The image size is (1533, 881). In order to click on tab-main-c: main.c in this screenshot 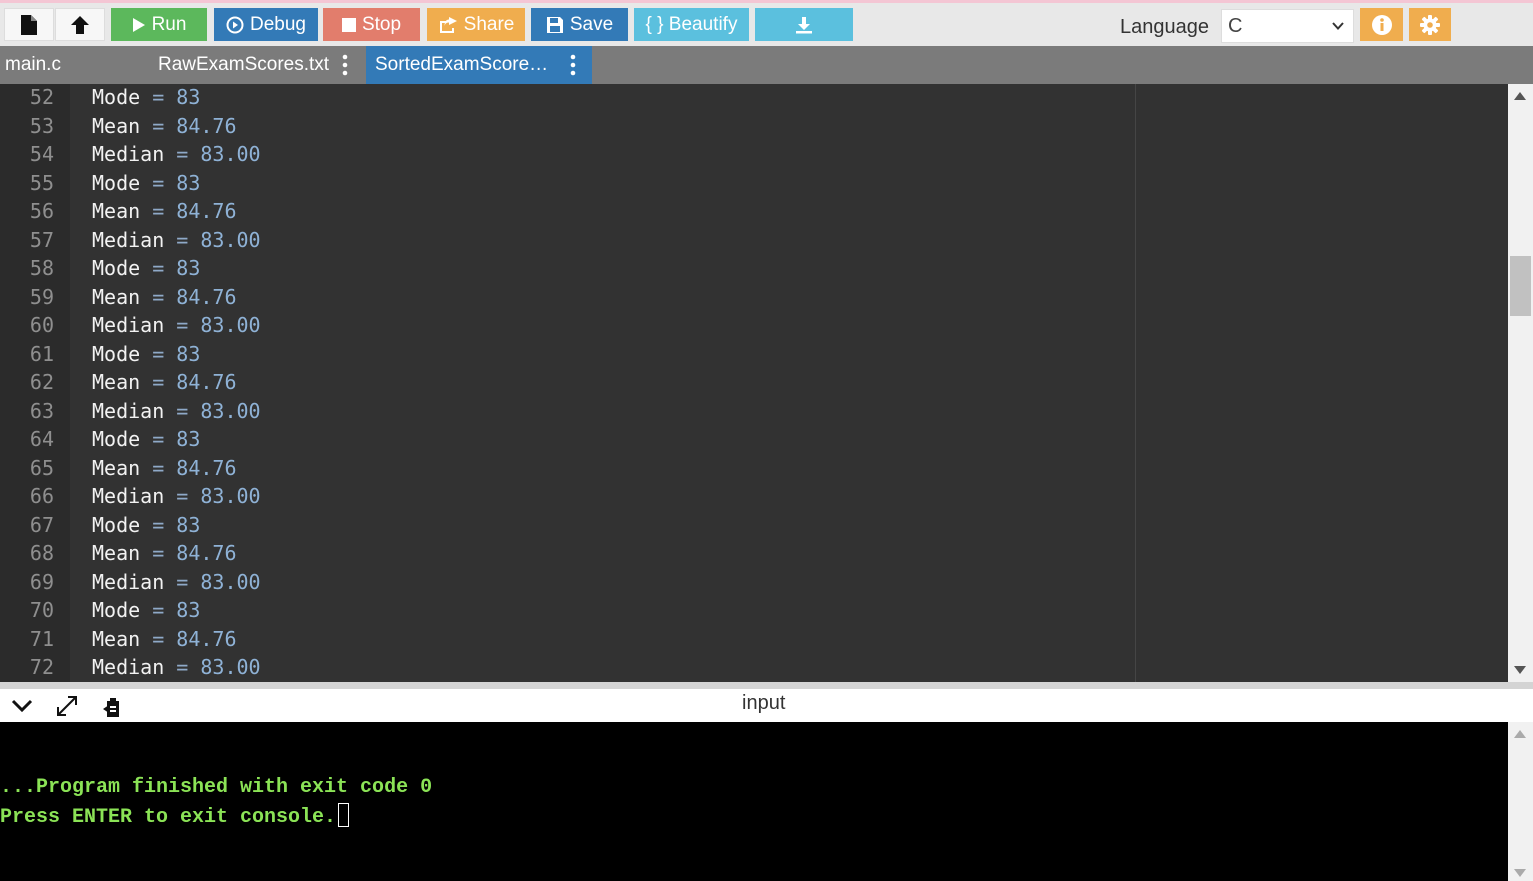, I will do `click(75, 65)`.